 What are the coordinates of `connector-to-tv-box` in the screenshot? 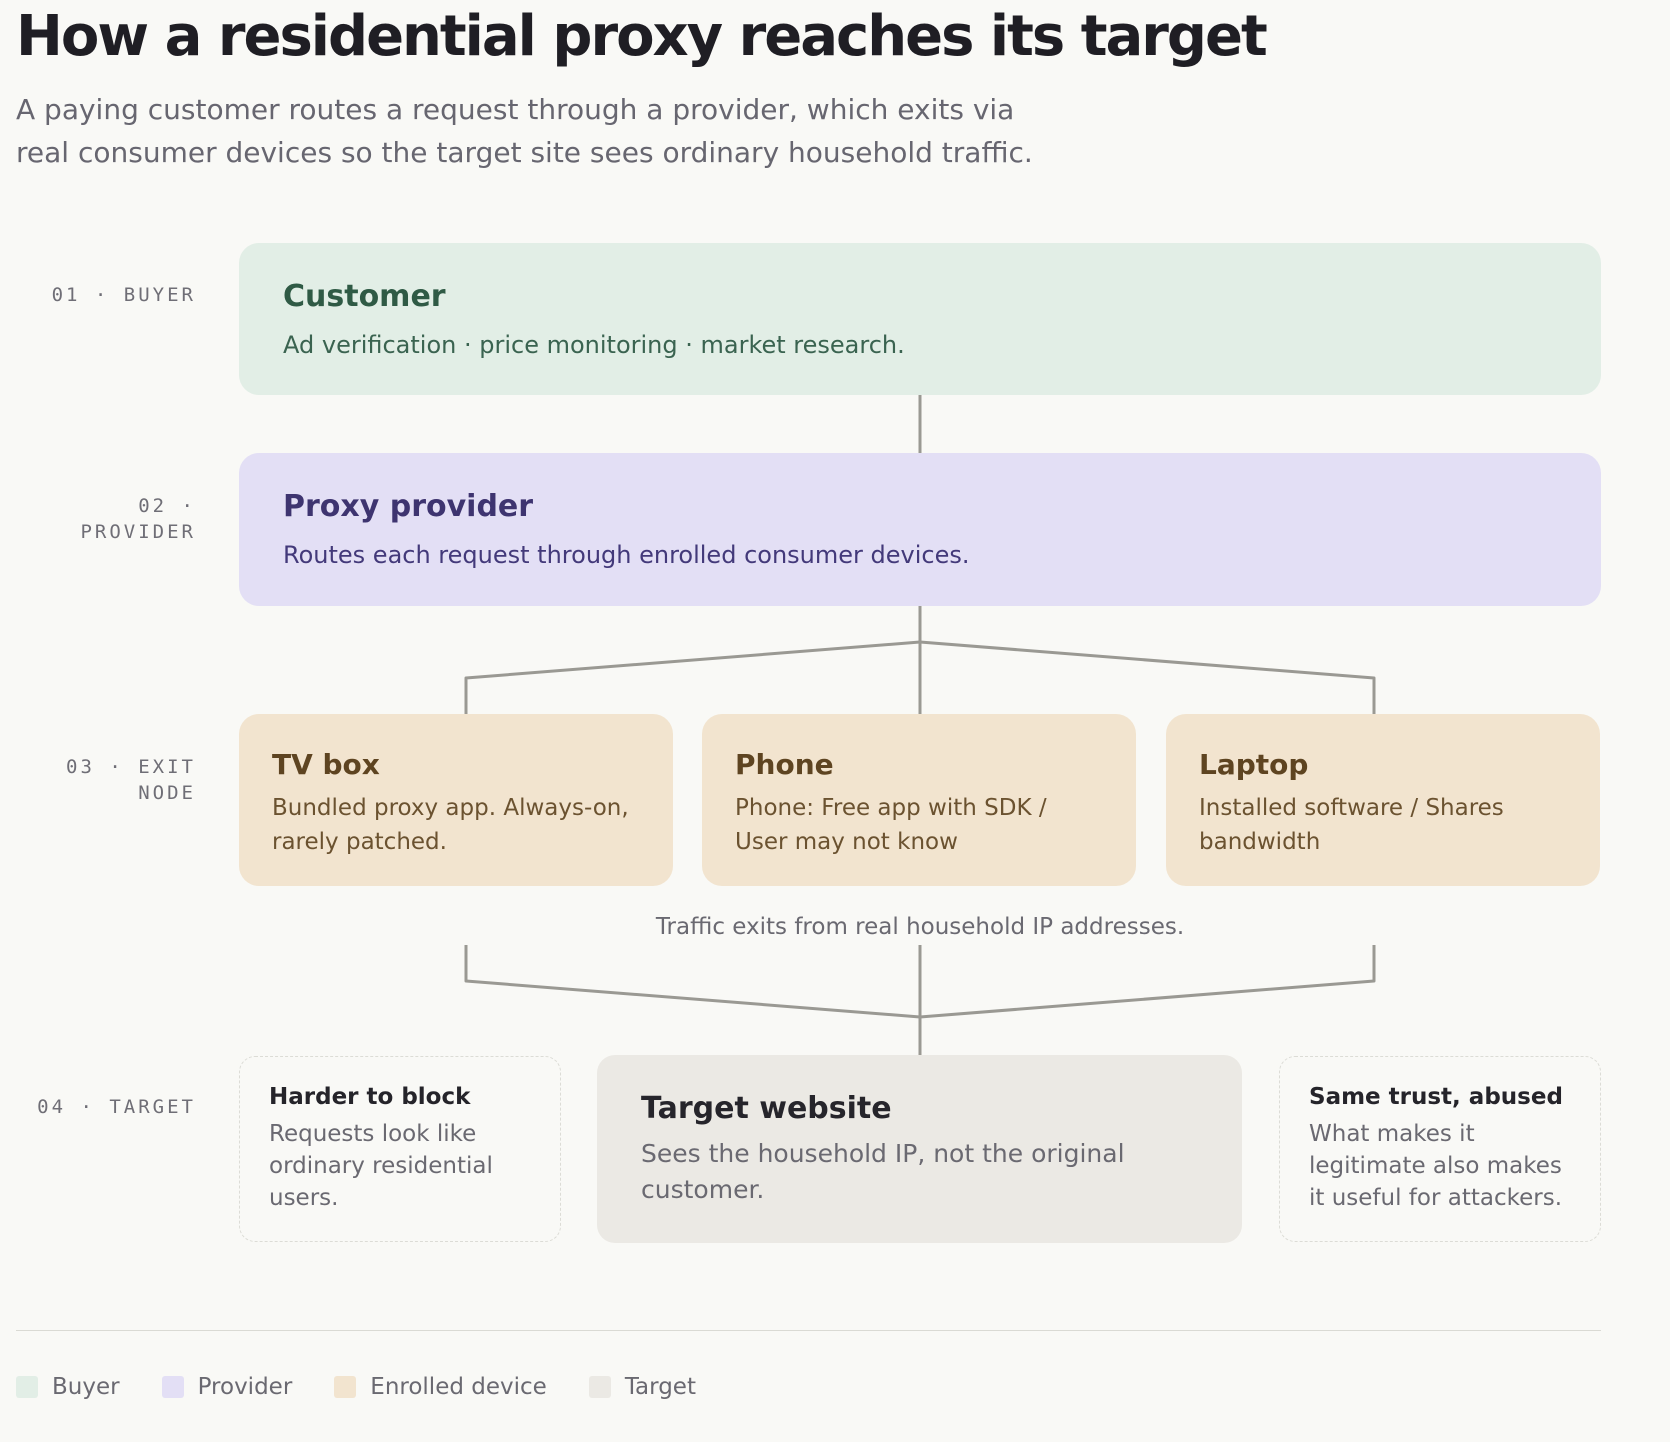 It's located at (692, 677).